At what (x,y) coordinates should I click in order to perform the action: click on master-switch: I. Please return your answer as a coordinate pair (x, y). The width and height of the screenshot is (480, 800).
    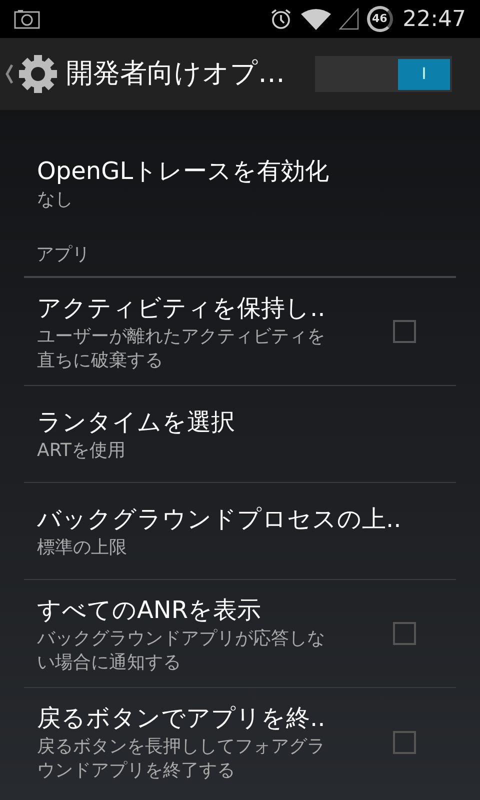
    Looking at the image, I should click on (383, 74).